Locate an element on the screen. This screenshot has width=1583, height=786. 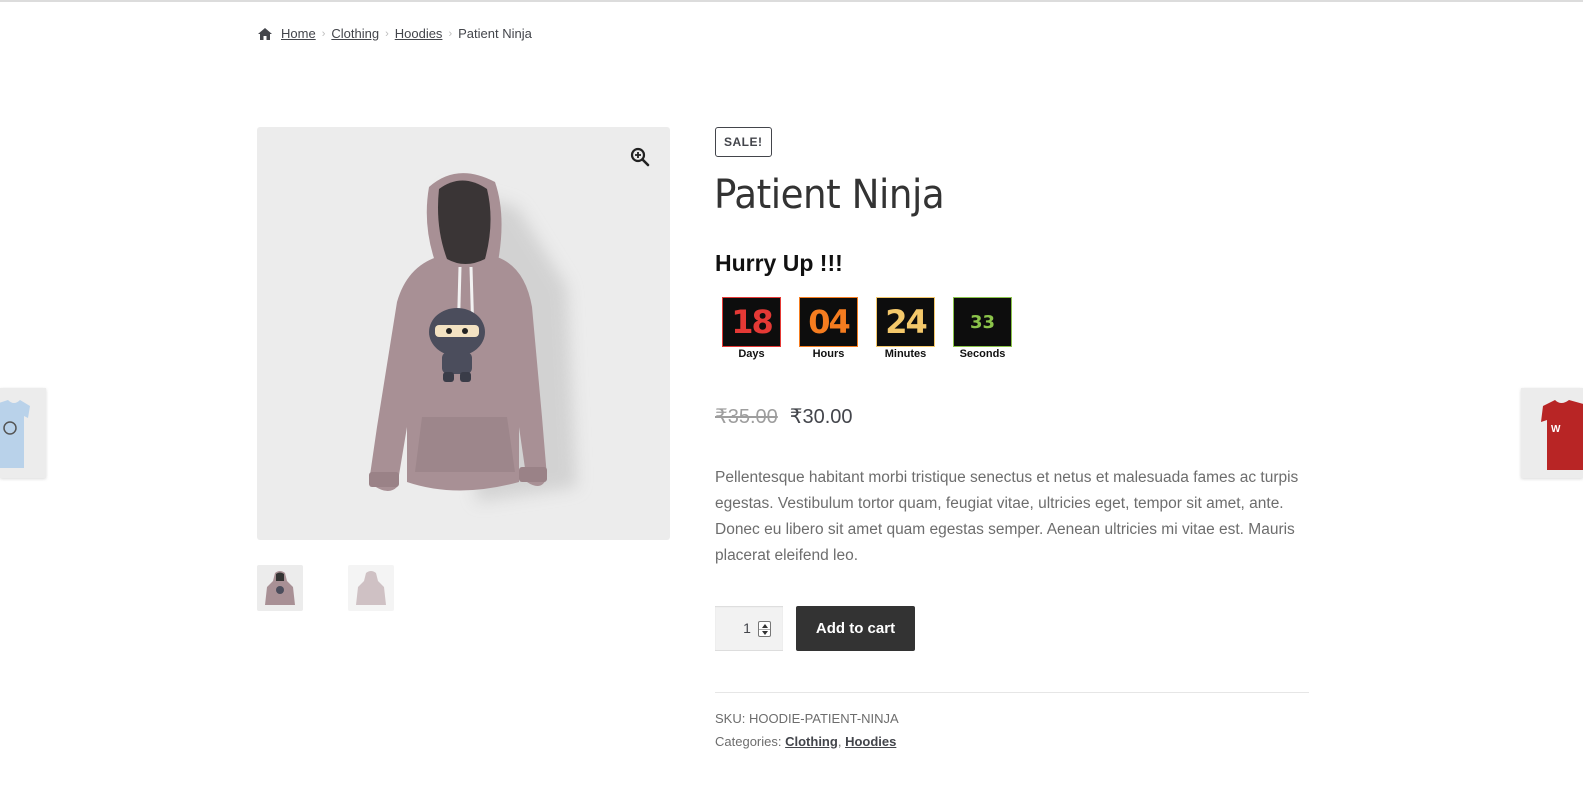
quantity-stepper is located at coordinates (764, 629).